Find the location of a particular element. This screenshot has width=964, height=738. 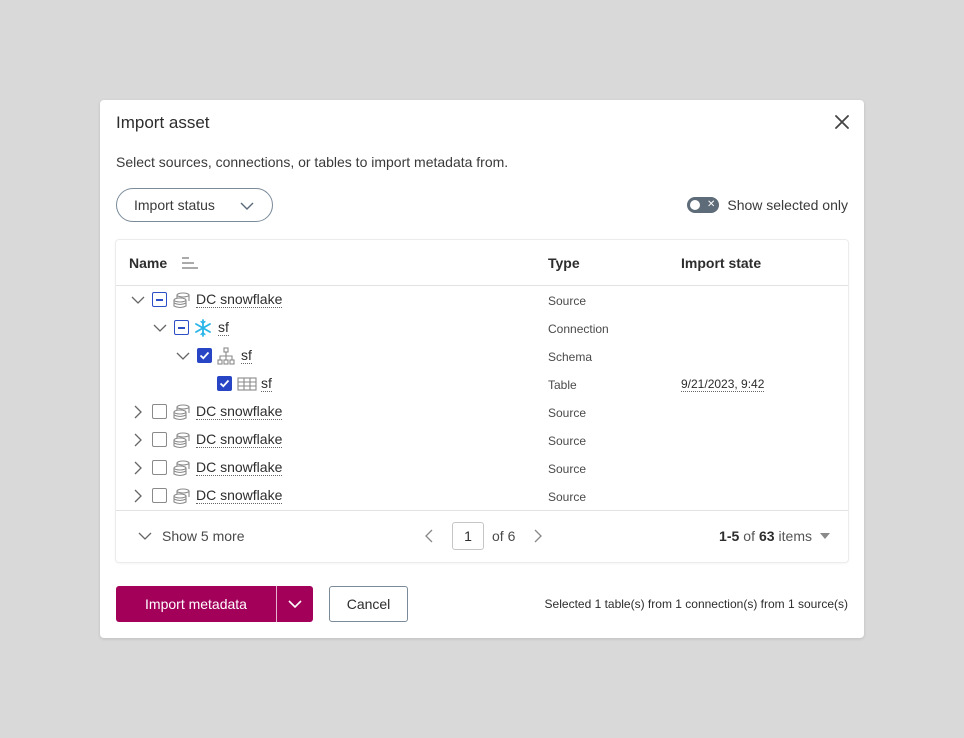

row-import-state: 9/21/2023, 9:42 is located at coordinates (723, 385).